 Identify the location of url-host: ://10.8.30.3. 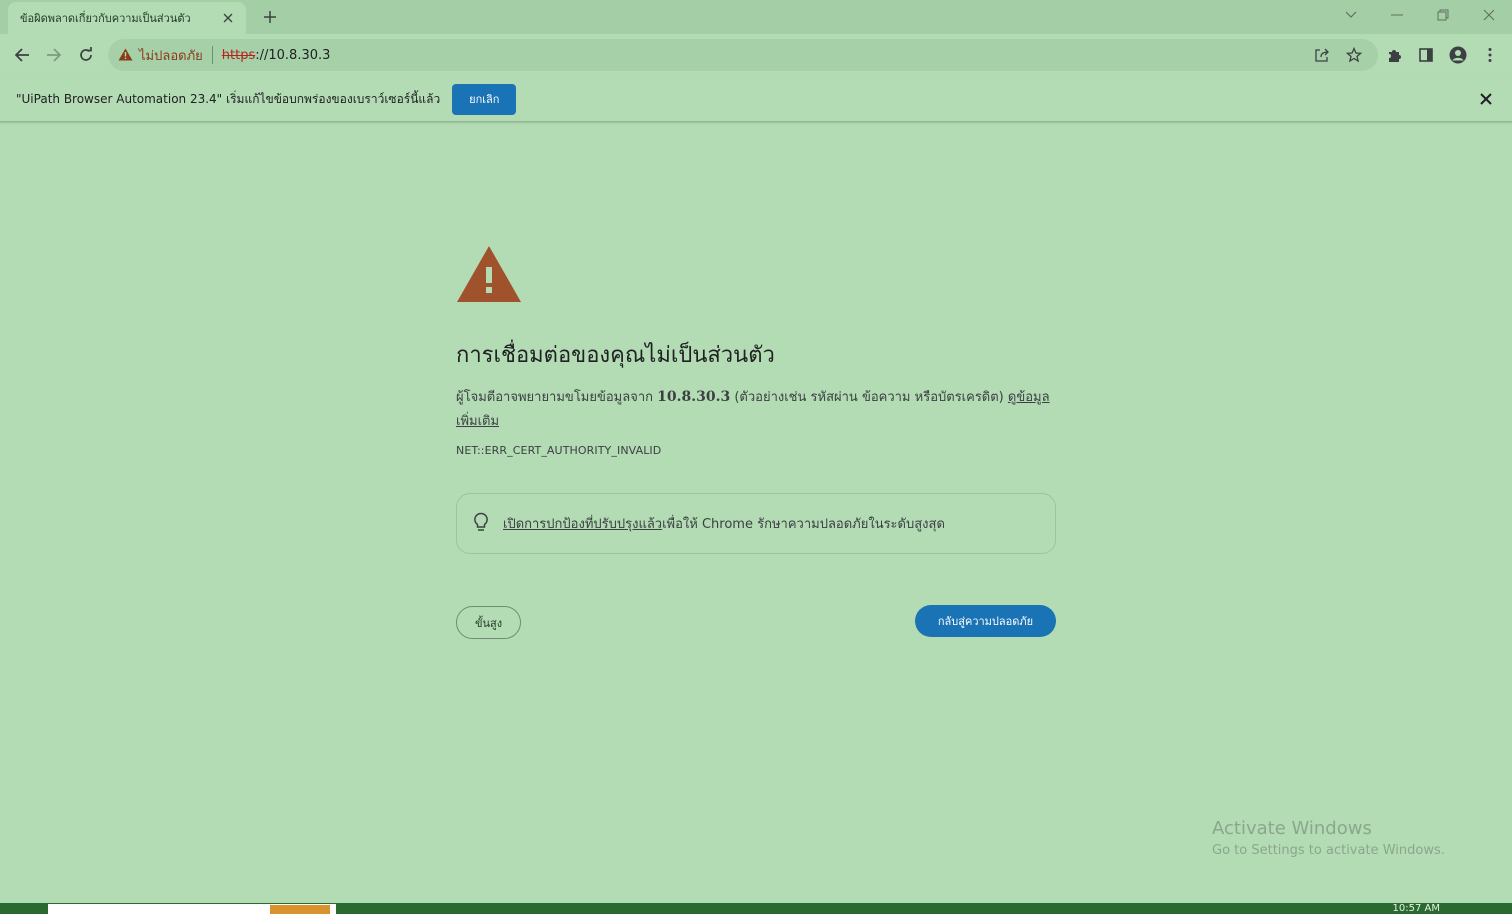
(293, 55).